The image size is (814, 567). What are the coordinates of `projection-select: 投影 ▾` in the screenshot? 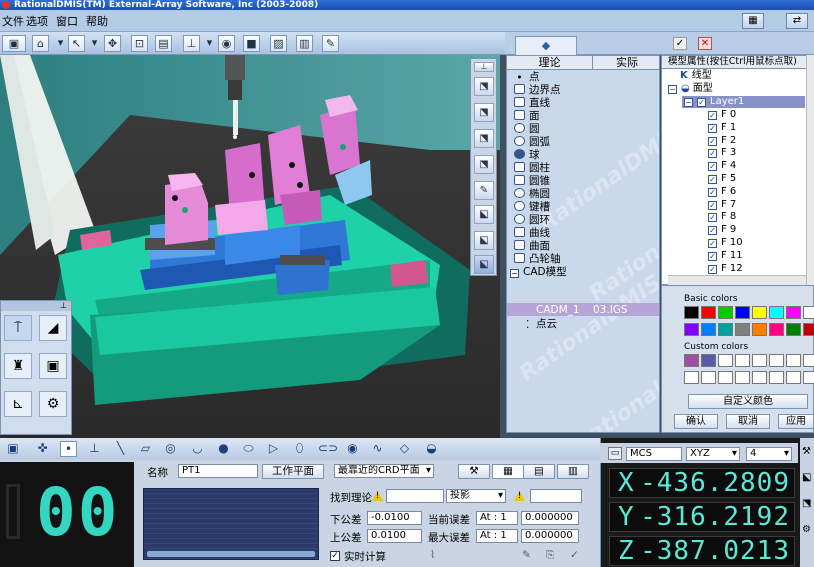 It's located at (476, 496).